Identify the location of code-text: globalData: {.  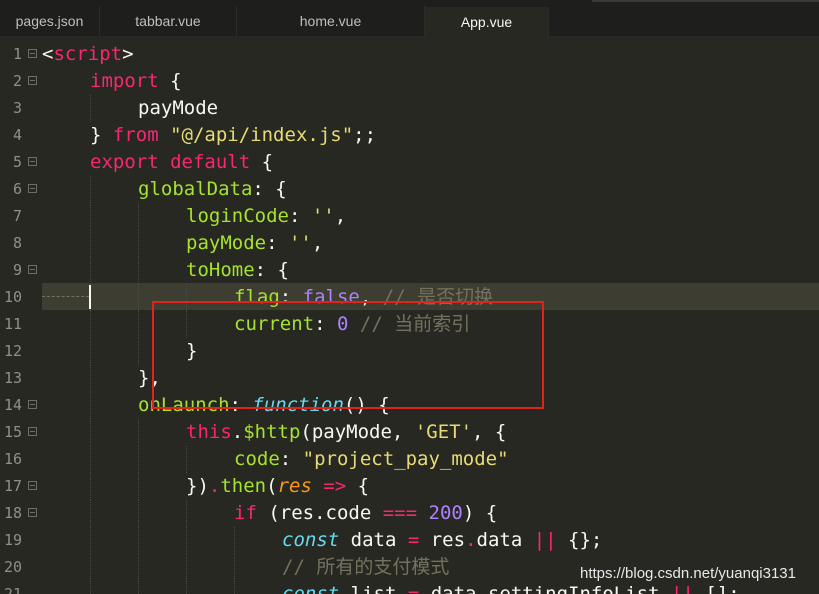
(212, 189).